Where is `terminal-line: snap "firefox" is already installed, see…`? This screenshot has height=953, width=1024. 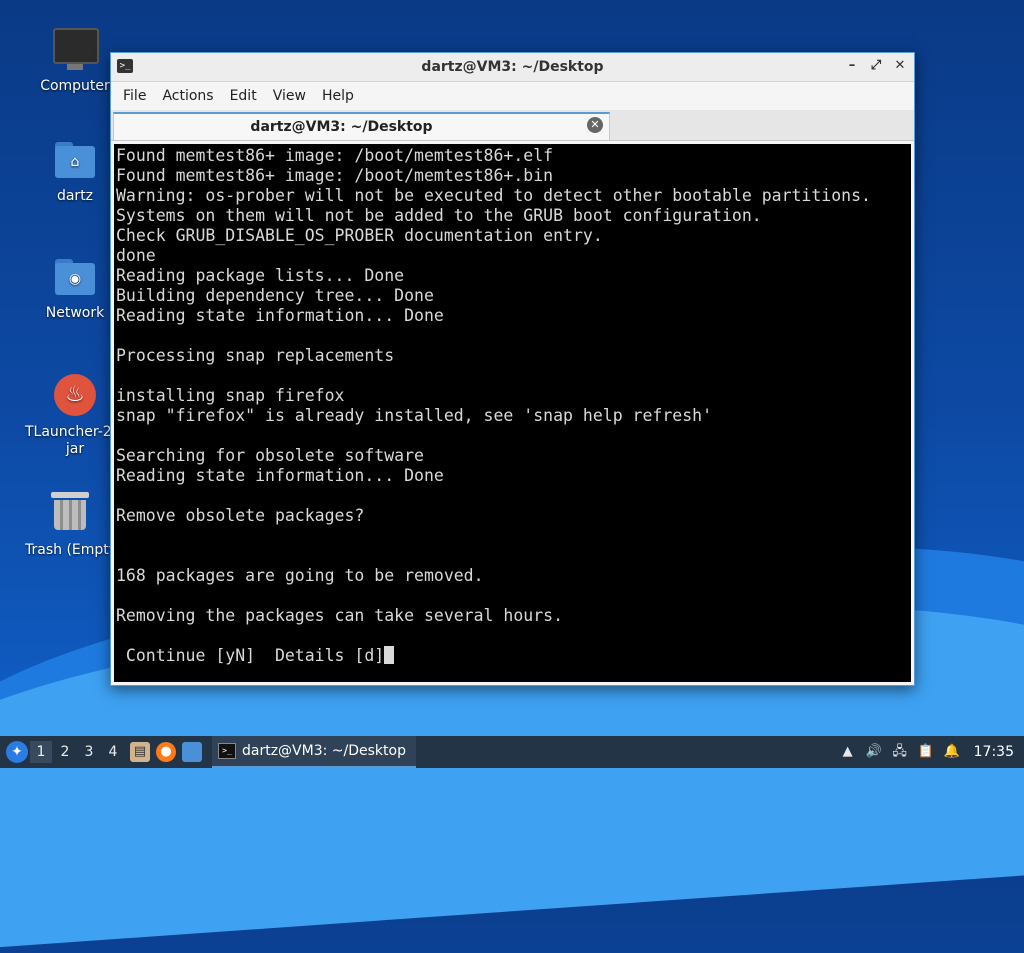 terminal-line: snap "firefox" is already installed, see… is located at coordinates (414, 415).